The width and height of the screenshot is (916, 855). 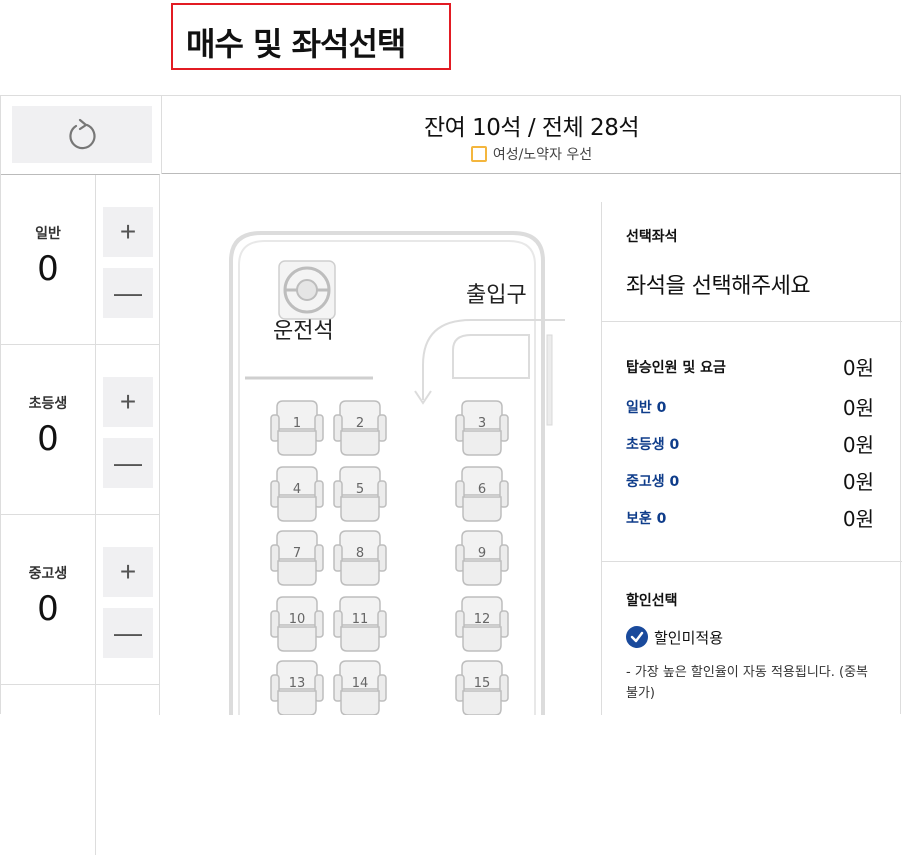 What do you see at coordinates (360, 619) in the screenshot?
I see `seat-number: 11` at bounding box center [360, 619].